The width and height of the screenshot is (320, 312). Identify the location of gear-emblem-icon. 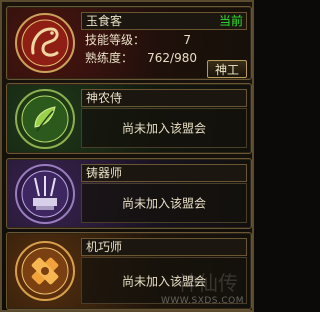
(45, 271).